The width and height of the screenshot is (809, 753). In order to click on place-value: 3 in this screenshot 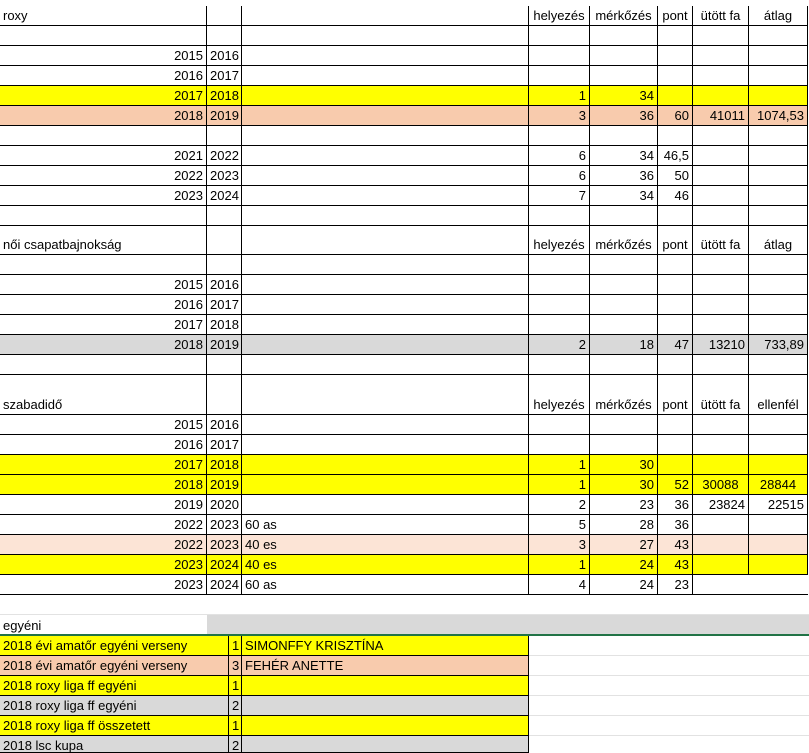, I will do `click(235, 666)`.